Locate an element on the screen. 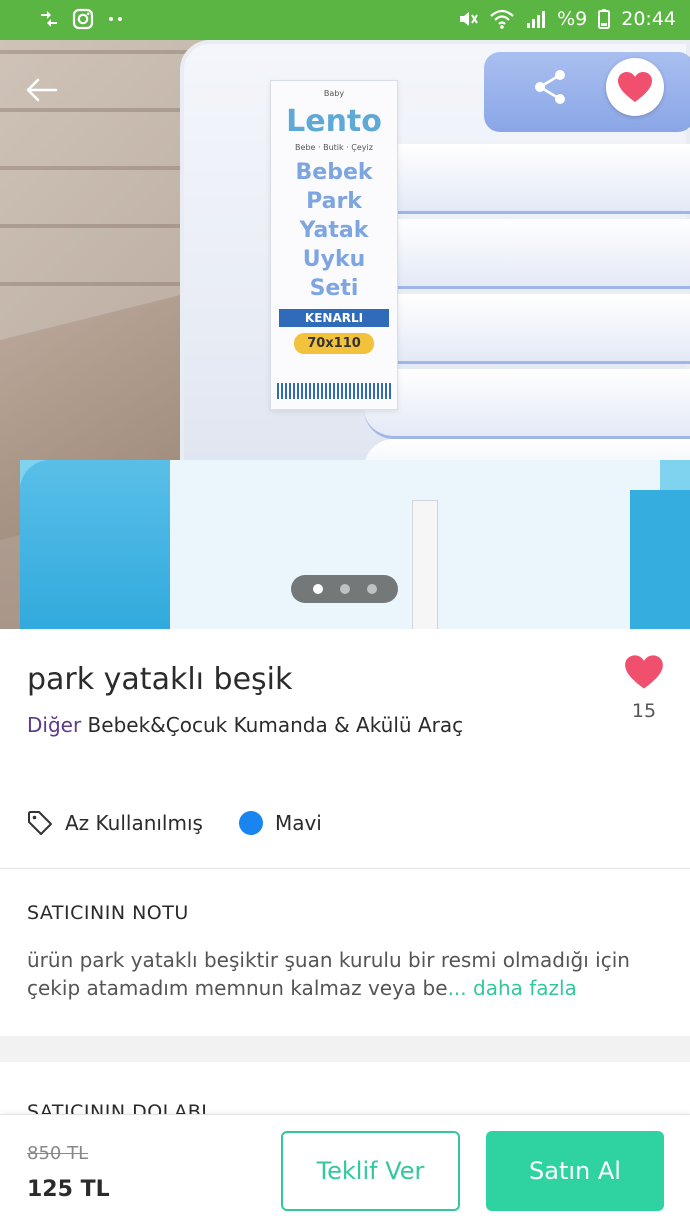 This screenshot has width=690, height=1227. divider is located at coordinates (345, 868).